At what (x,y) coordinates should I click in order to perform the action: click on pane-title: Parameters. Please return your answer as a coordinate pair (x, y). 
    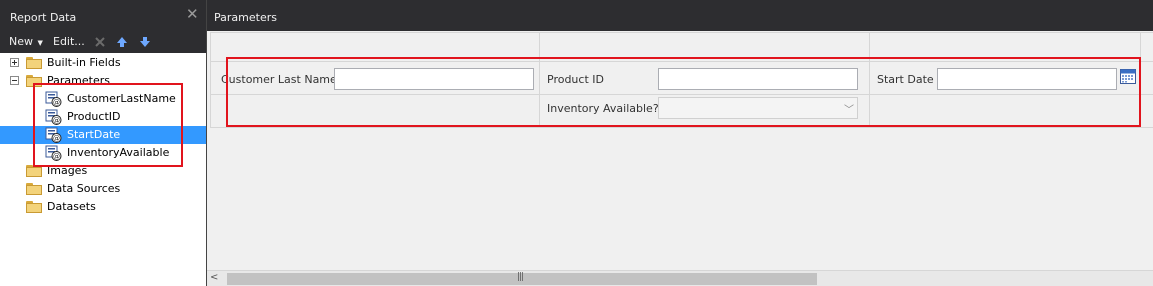
    Looking at the image, I should click on (245, 17).